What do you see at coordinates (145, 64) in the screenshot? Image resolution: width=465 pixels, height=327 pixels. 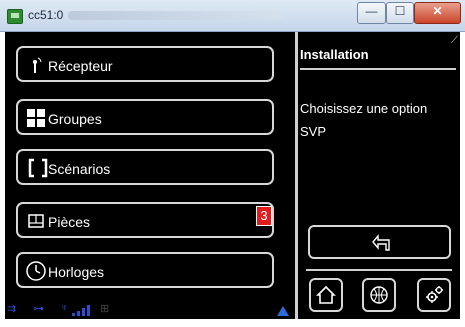 I see `menu-item-recepteur: Récepteur` at bounding box center [145, 64].